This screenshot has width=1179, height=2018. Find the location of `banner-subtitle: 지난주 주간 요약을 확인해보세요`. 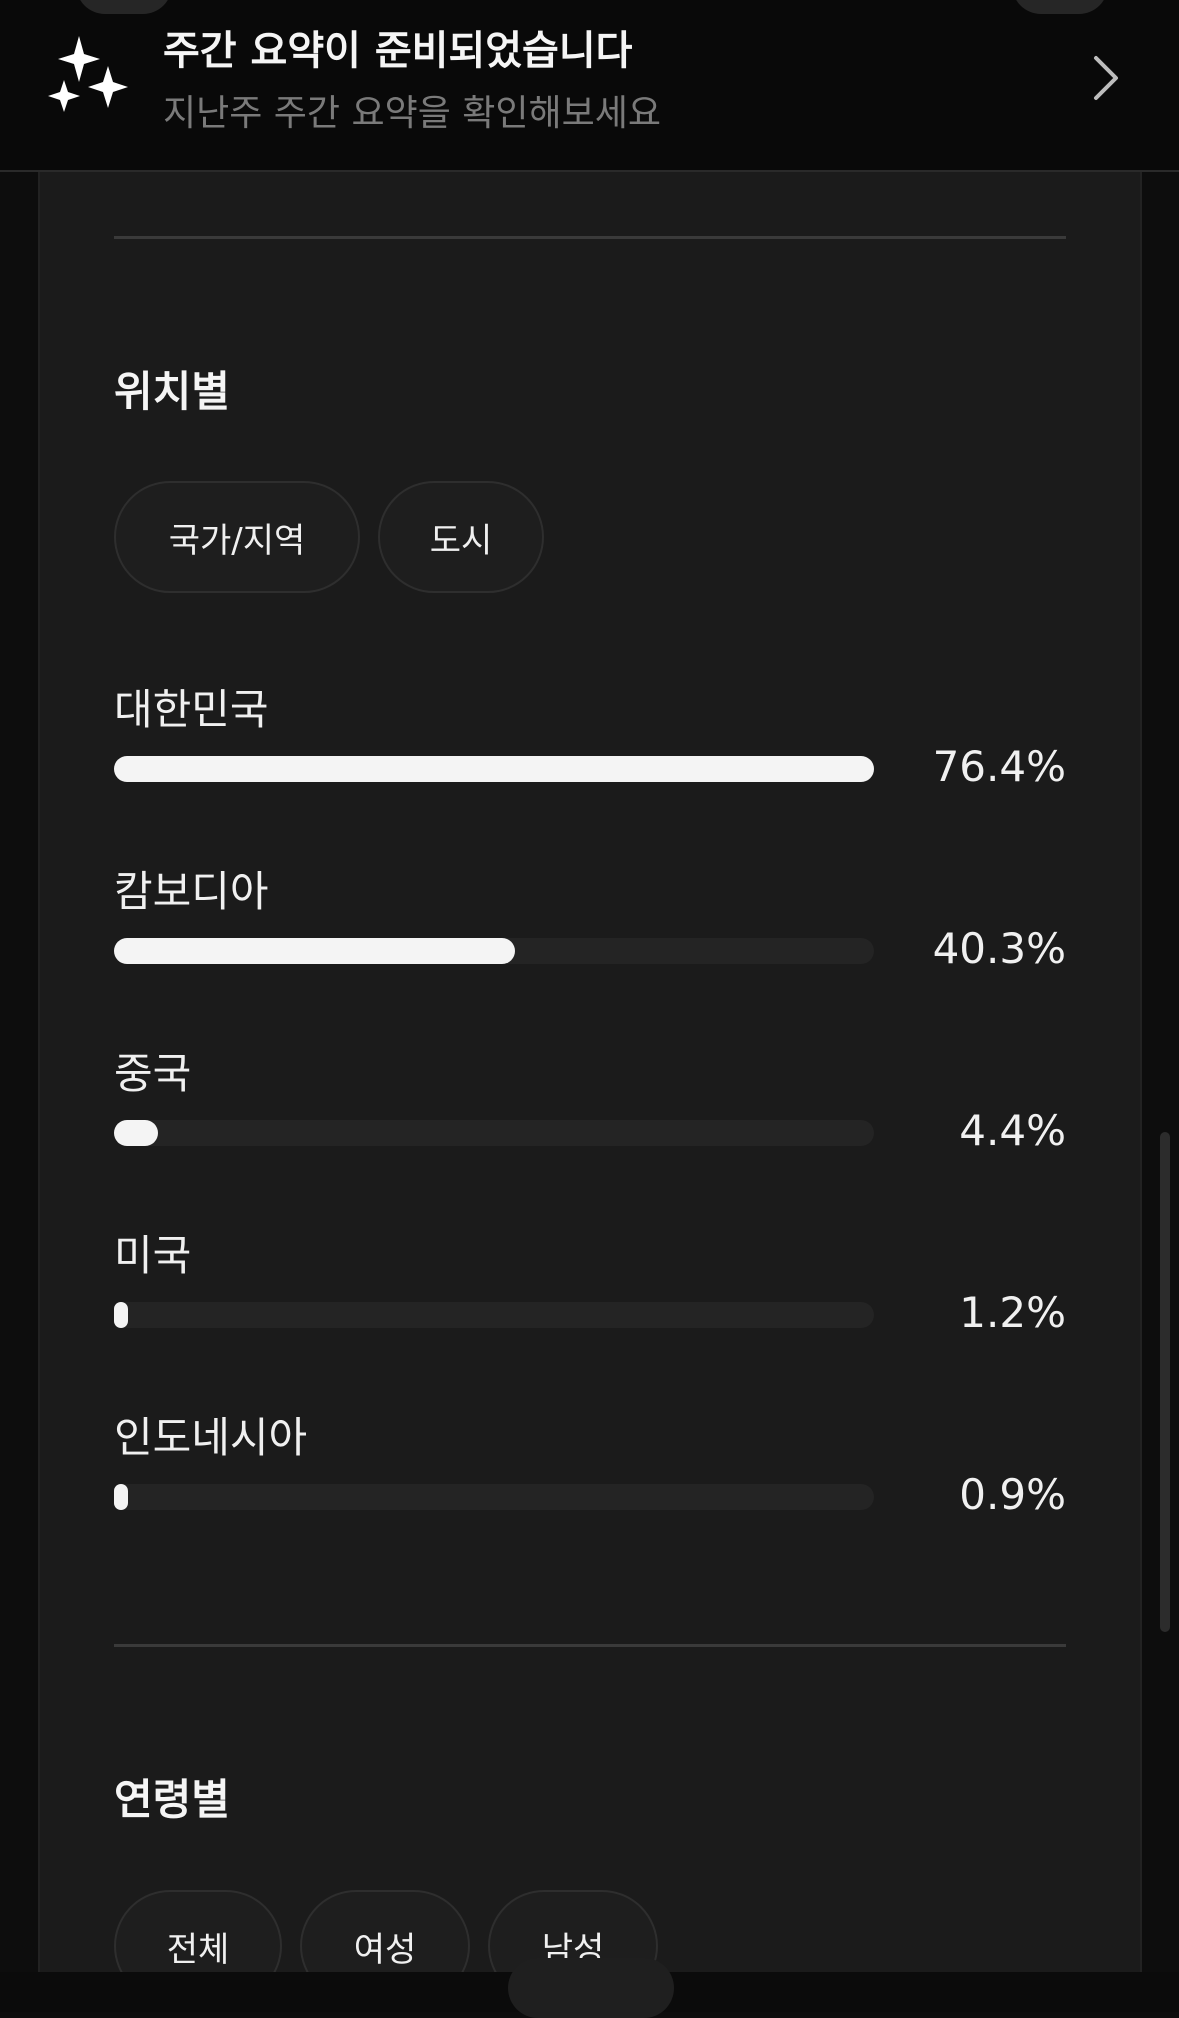

banner-subtitle: 지난주 주간 요약을 확인해보세요 is located at coordinates (412, 113).